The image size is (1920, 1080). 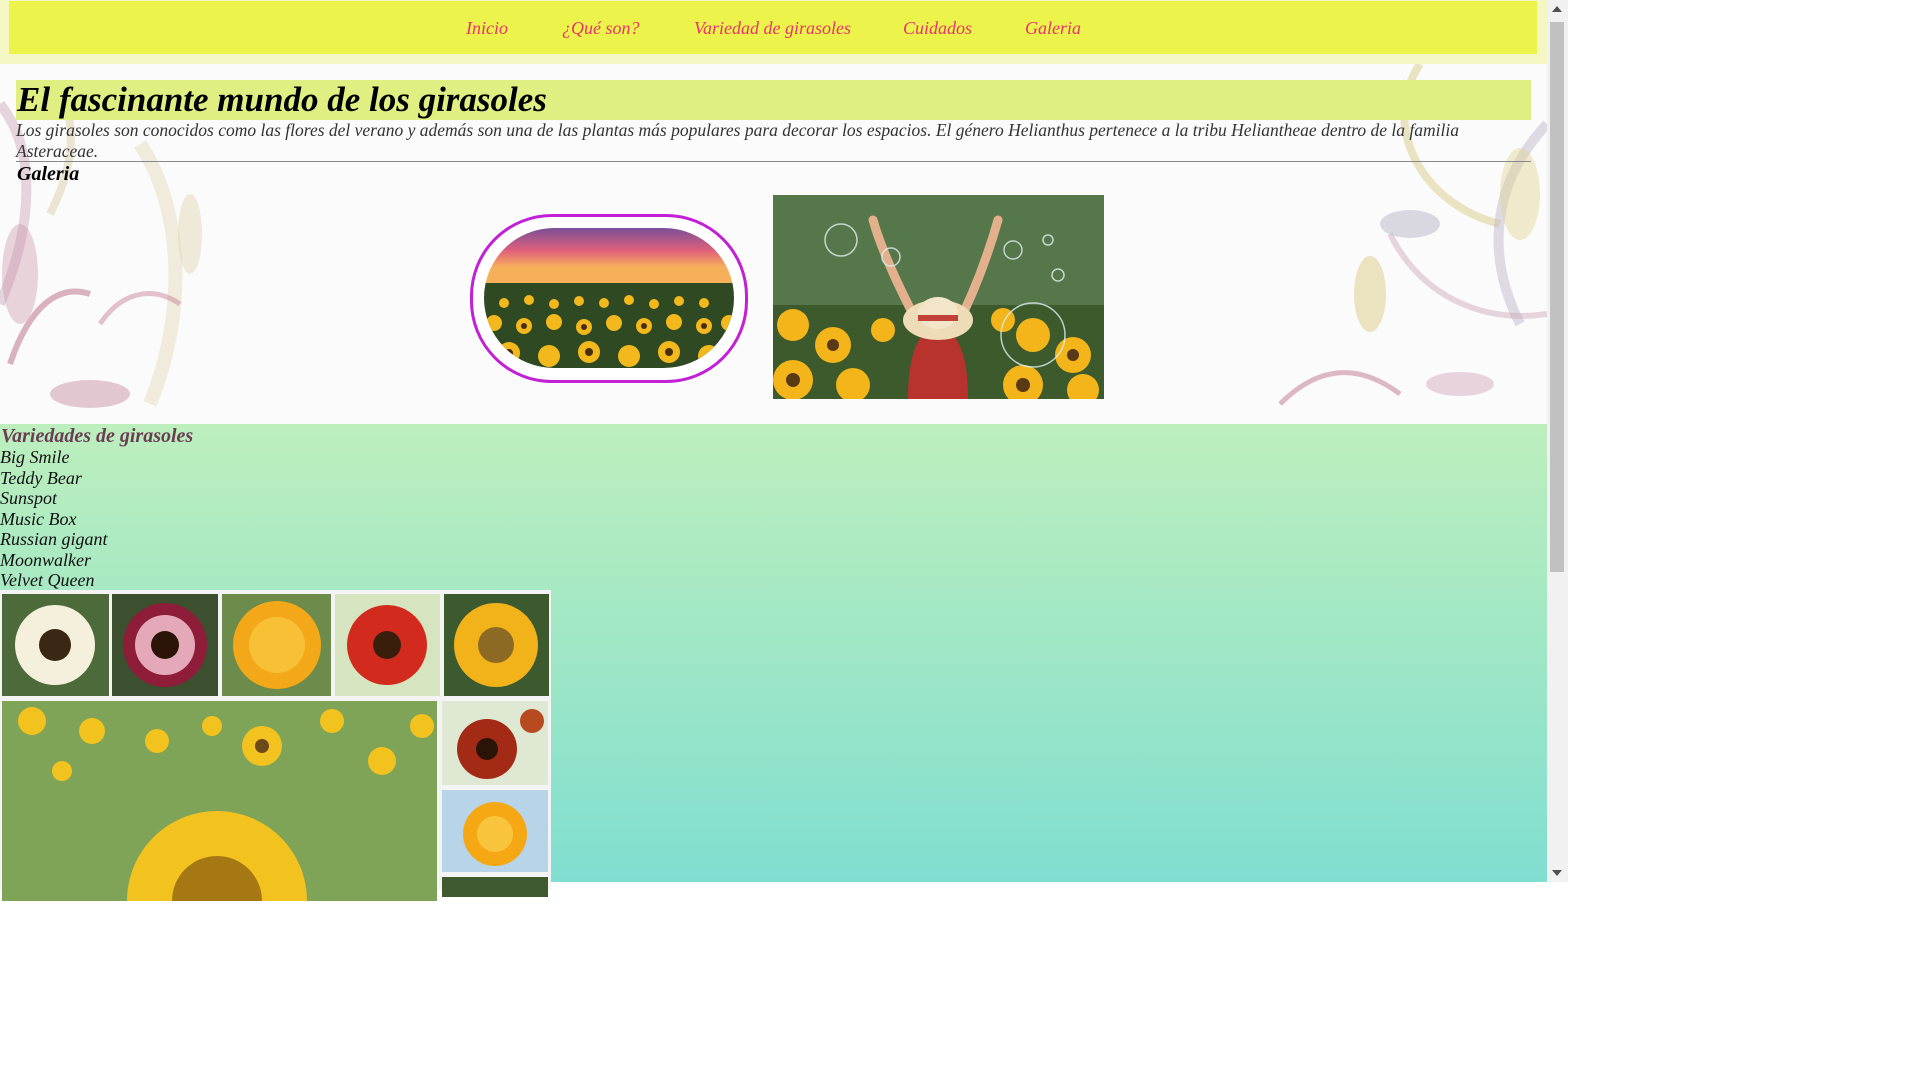 What do you see at coordinates (1557, 297) in the screenshot?
I see `scrollbar-thumb` at bounding box center [1557, 297].